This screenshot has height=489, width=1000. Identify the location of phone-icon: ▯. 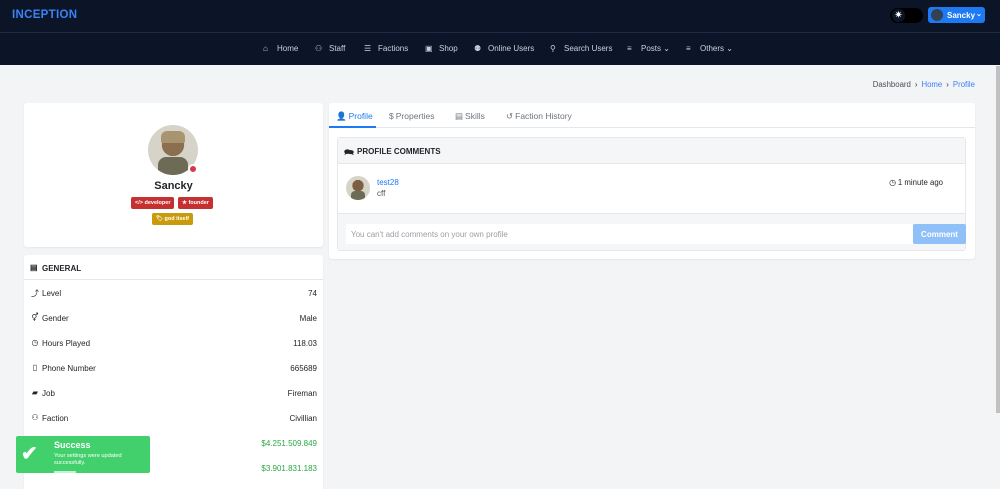
(35, 367).